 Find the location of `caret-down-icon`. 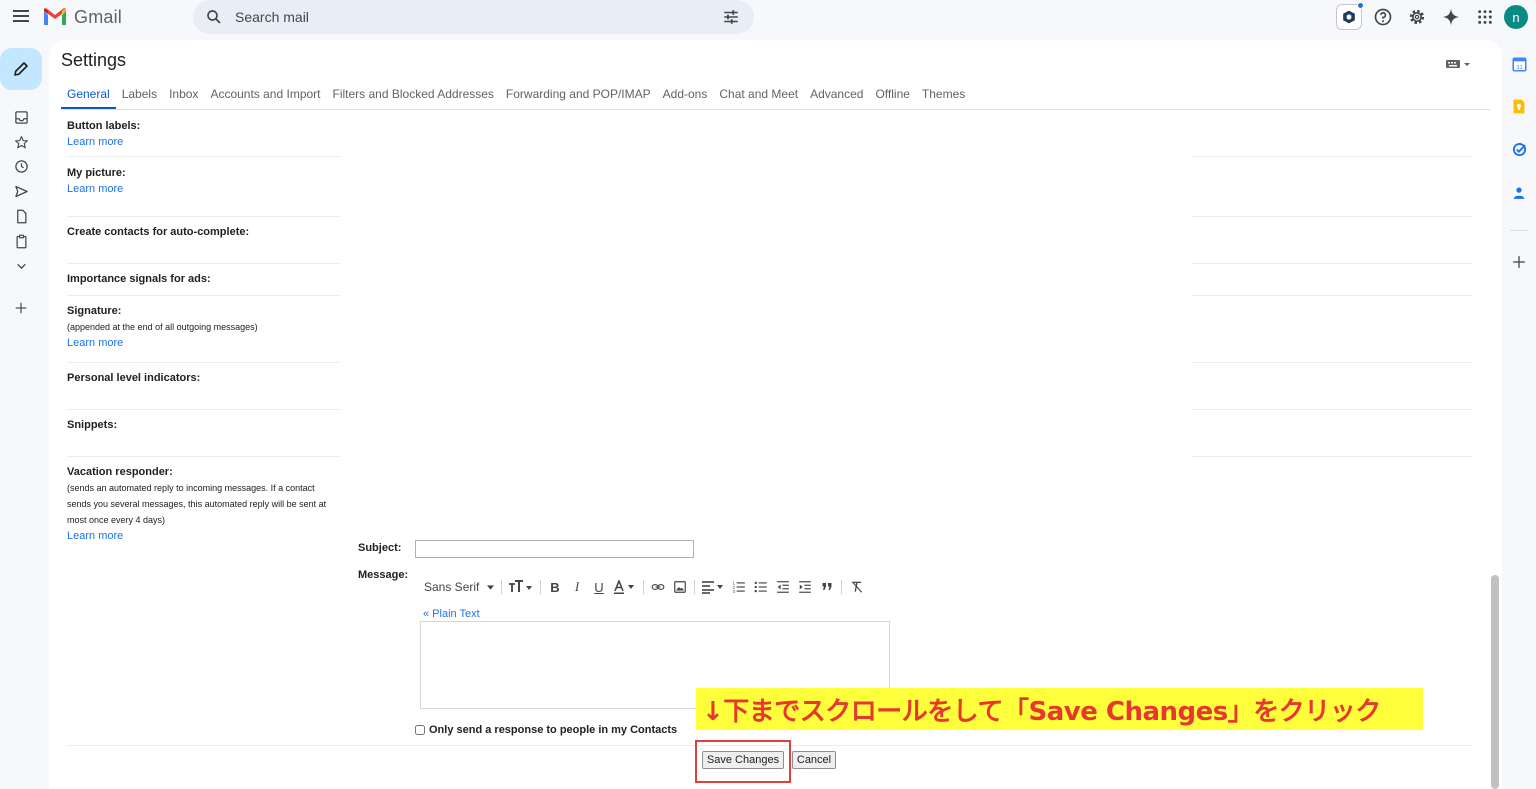

caret-down-icon is located at coordinates (490, 587).